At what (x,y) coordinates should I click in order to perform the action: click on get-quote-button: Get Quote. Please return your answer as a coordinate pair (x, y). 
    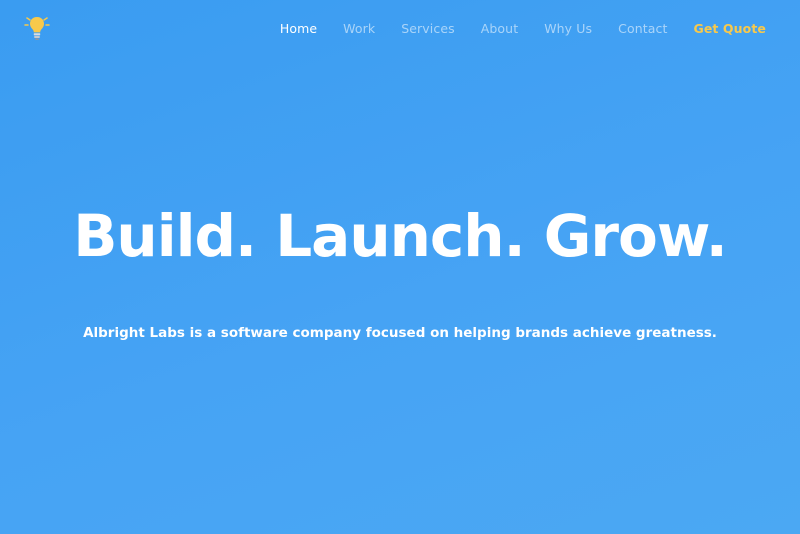
    Looking at the image, I should click on (729, 28).